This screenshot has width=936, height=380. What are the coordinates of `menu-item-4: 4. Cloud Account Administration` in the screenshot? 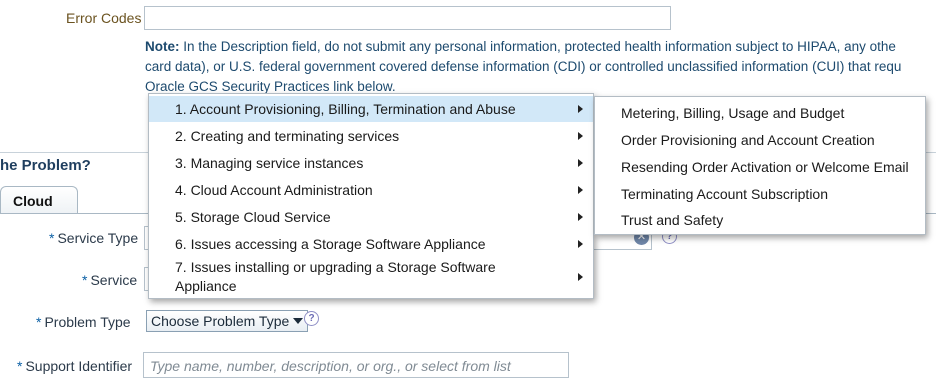 It's located at (371, 190).